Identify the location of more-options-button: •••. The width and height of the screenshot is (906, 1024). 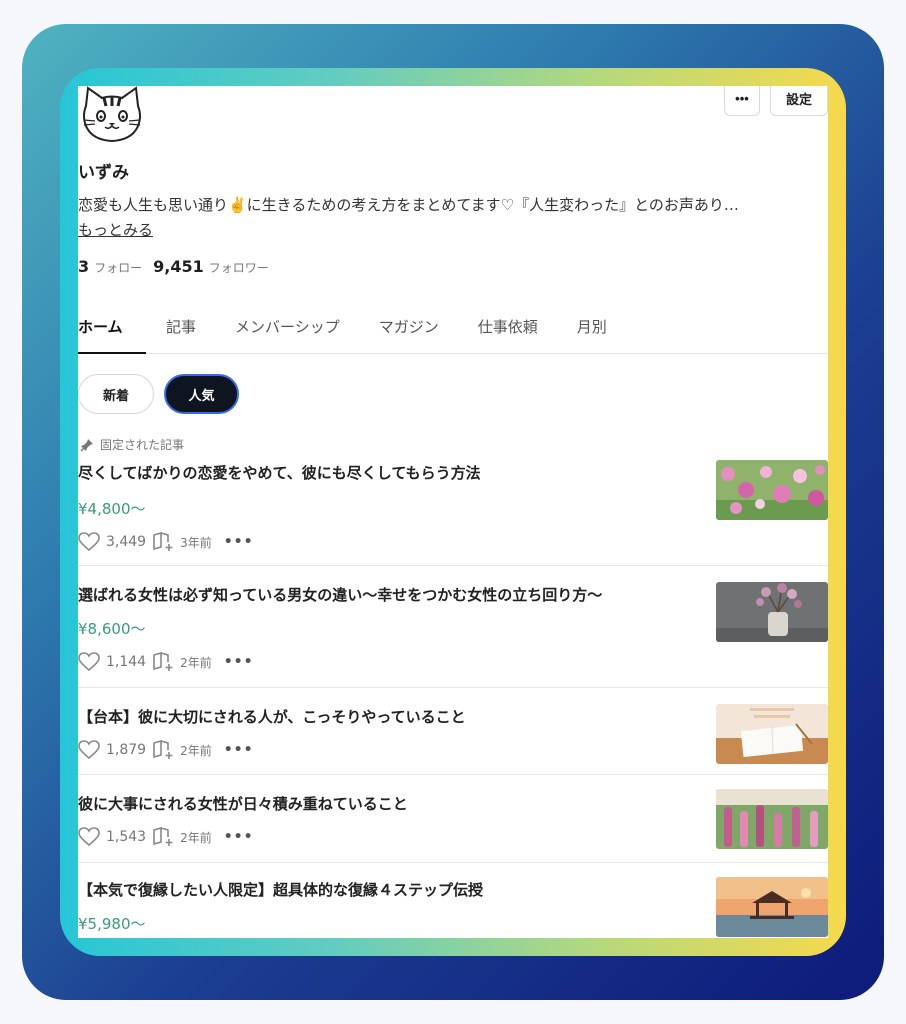
(742, 101).